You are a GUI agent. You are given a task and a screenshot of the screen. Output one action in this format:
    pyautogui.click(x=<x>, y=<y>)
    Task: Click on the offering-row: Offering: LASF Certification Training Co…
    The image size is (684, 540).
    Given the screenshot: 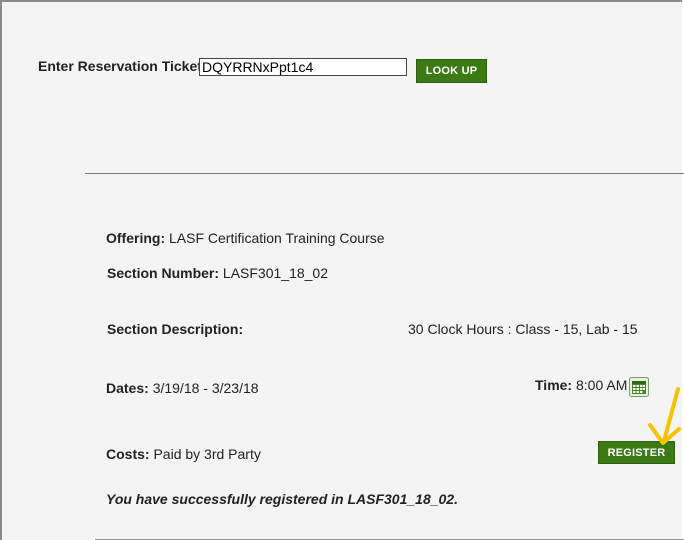 What is the action you would take?
    pyautogui.click(x=245, y=238)
    